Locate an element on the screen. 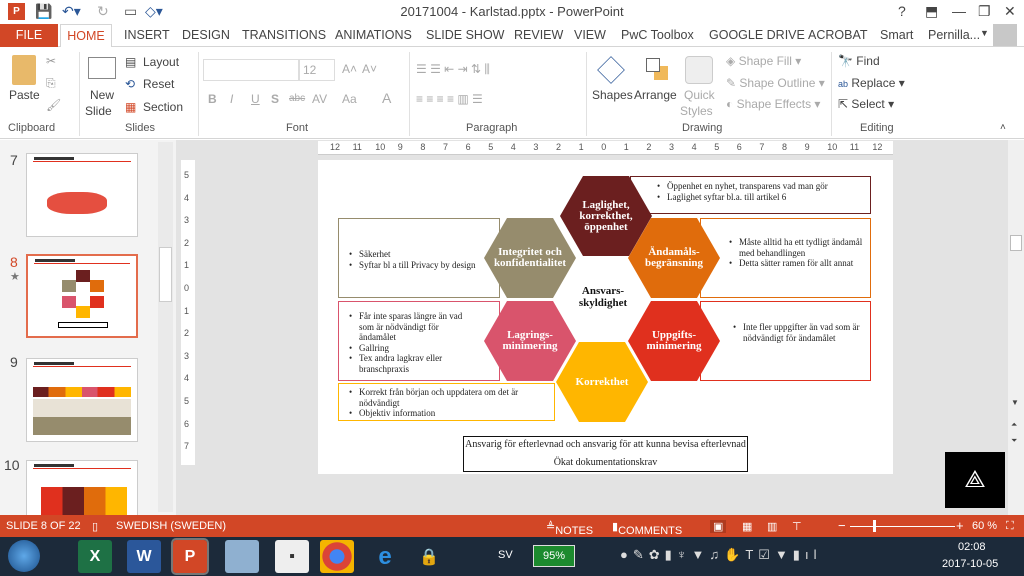 Image resolution: width=1024 pixels, height=576 pixels. language-bar: SV is located at coordinates (505, 555).